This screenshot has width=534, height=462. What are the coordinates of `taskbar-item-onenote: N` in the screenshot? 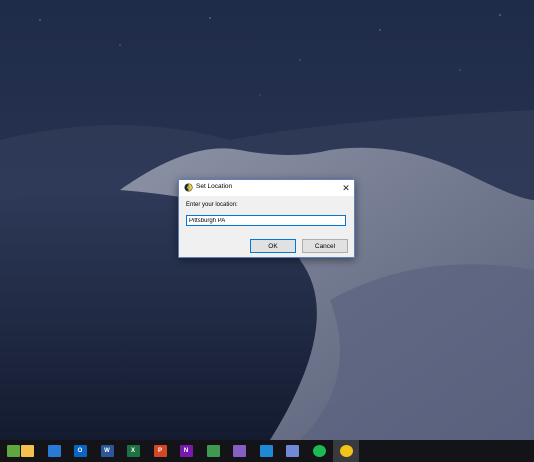 It's located at (186, 451).